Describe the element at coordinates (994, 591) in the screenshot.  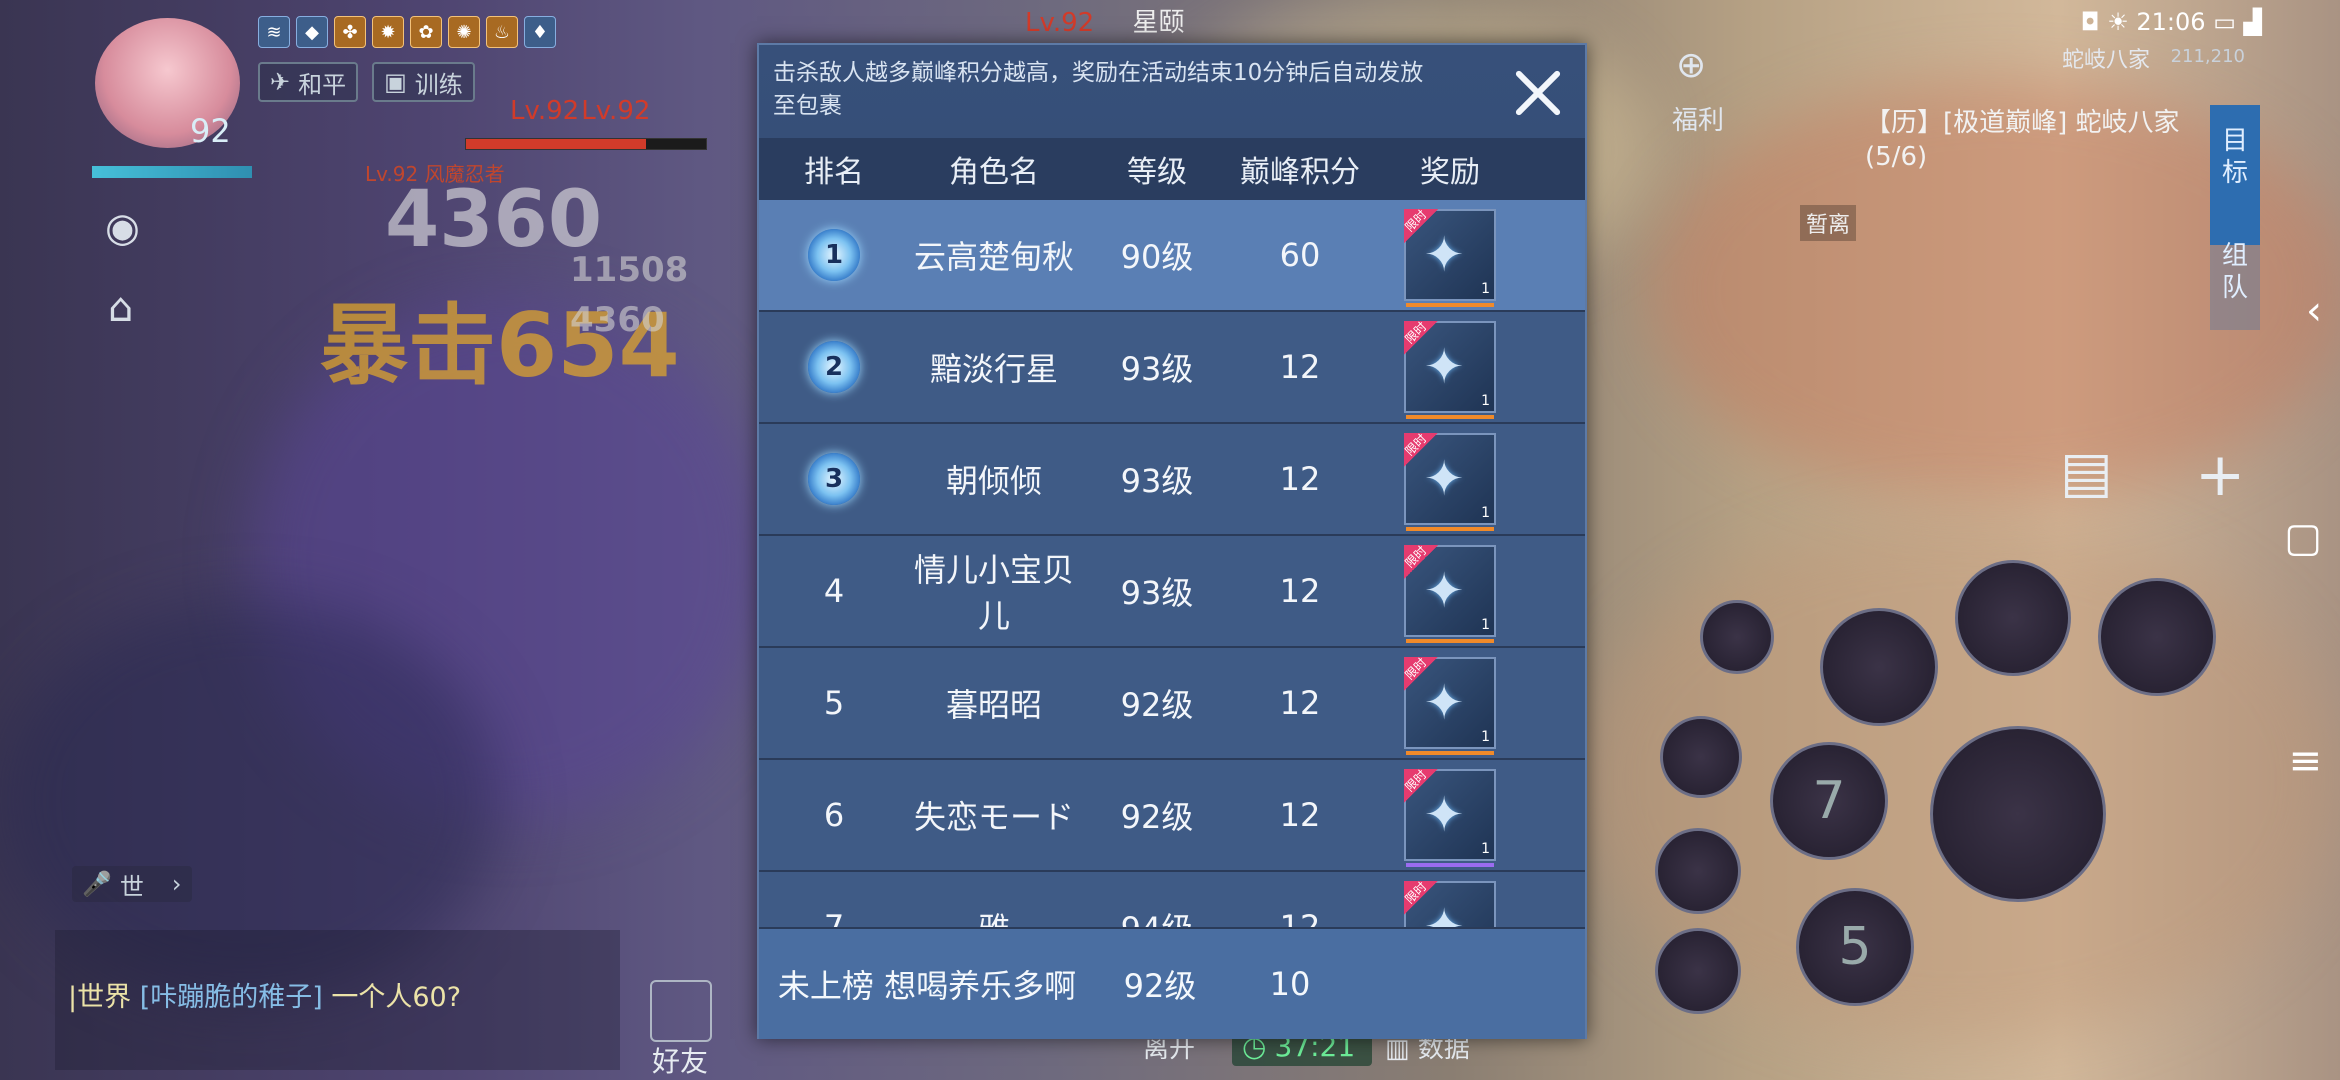
I see `player-name-cell: 情儿小宝贝儿` at that location.